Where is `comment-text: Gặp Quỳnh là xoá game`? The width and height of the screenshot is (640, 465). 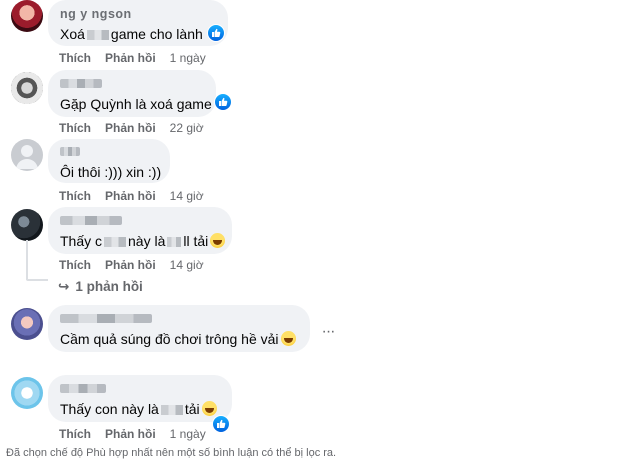 comment-text: Gặp Quỳnh là xoá game is located at coordinates (136, 104).